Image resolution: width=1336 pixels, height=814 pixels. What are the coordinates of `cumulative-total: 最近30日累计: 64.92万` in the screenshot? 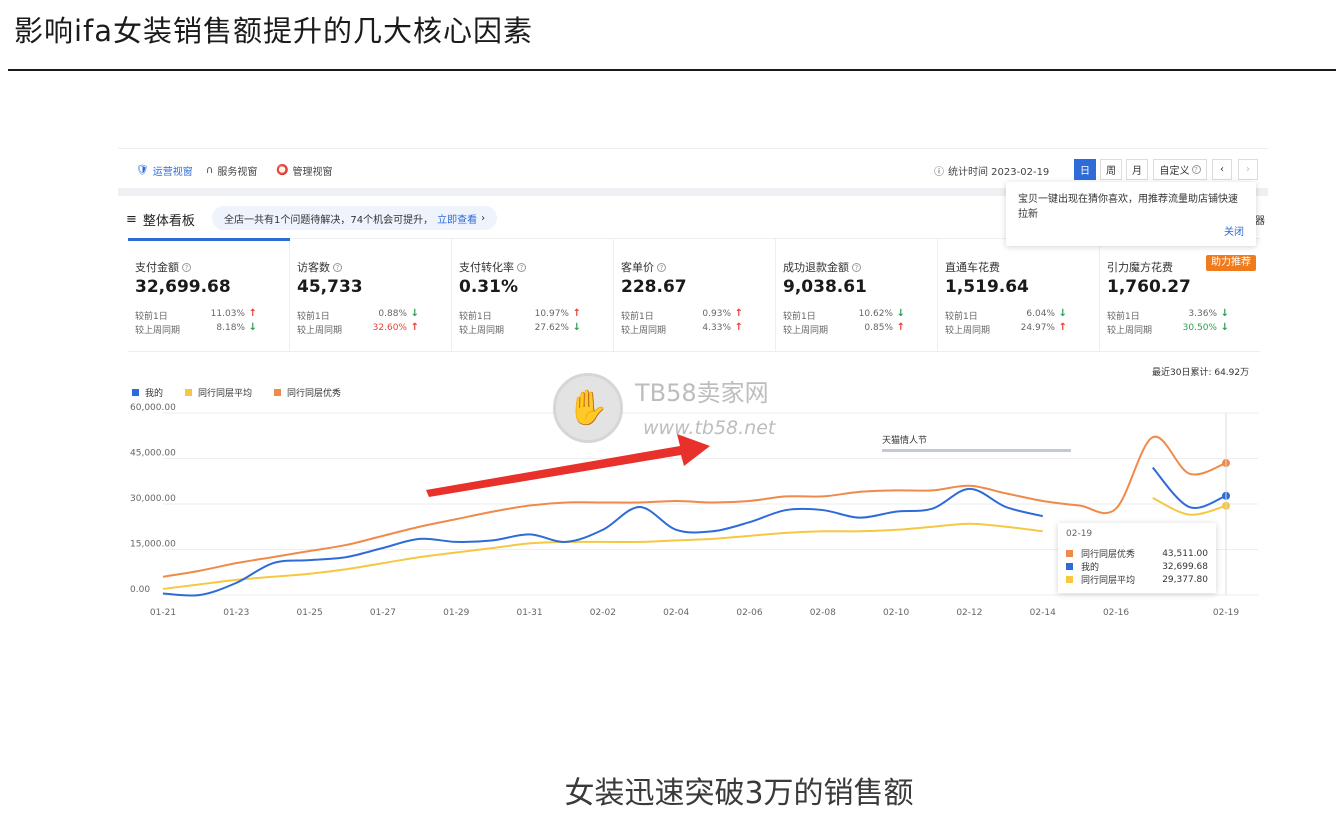 It's located at (1201, 373).